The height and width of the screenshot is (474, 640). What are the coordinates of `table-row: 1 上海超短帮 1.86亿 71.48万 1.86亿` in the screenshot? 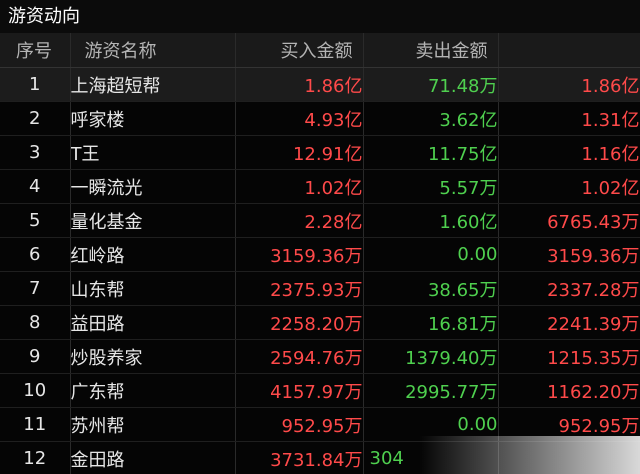 It's located at (320, 84).